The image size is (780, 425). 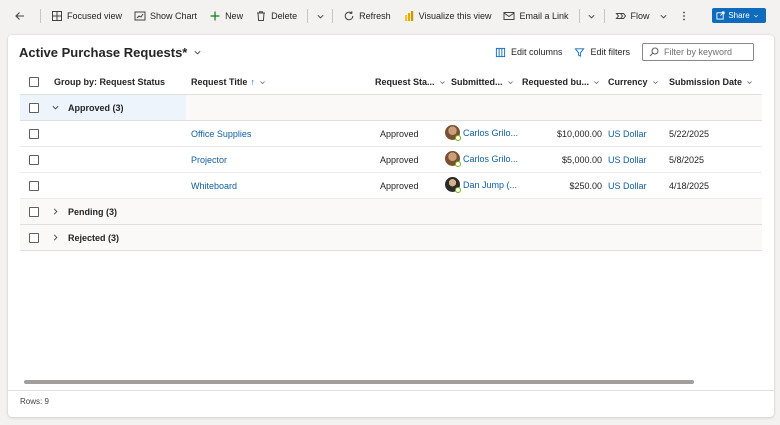 I want to click on new-button: New, so click(x=226, y=16).